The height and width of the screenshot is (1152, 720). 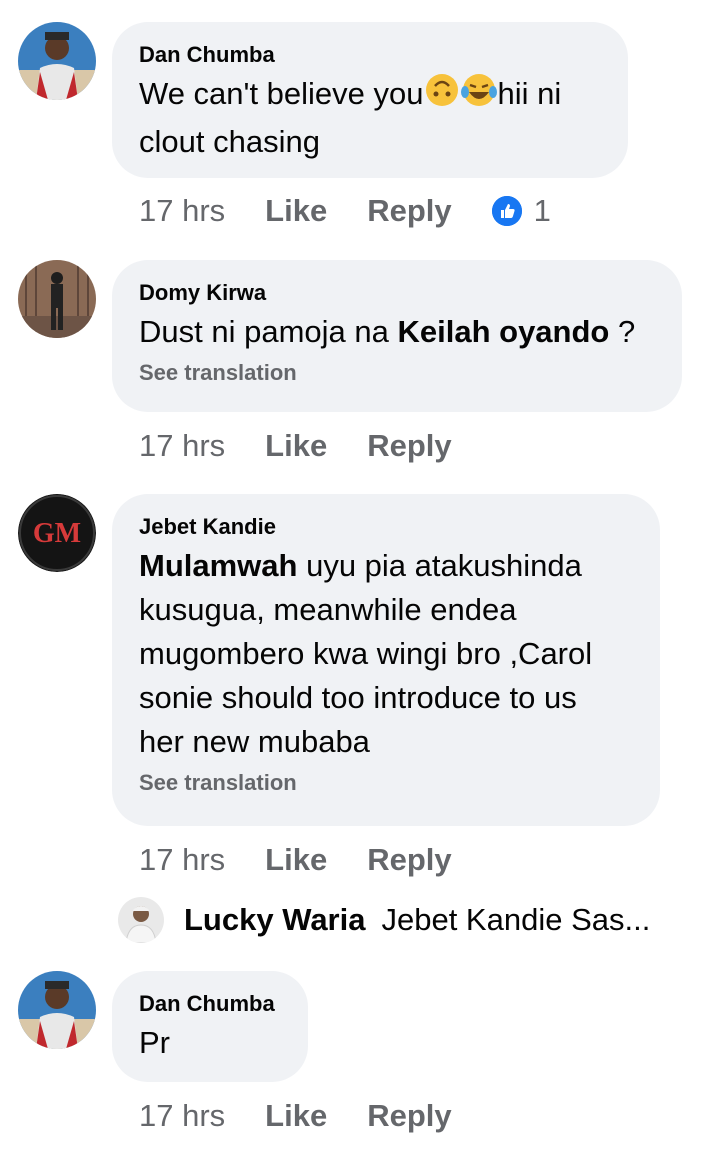 I want to click on comment-author: Jebet Kandie, so click(x=386, y=527).